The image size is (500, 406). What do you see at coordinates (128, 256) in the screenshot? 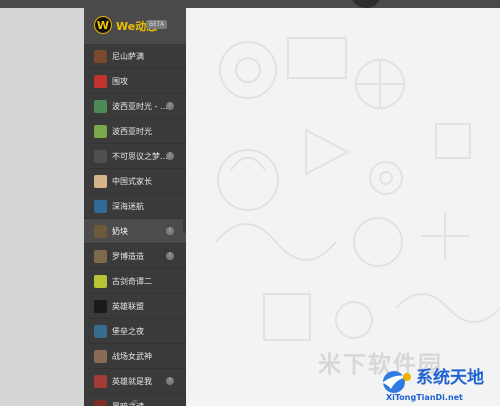
I see `sidebar-item-label: 罗博造造` at bounding box center [128, 256].